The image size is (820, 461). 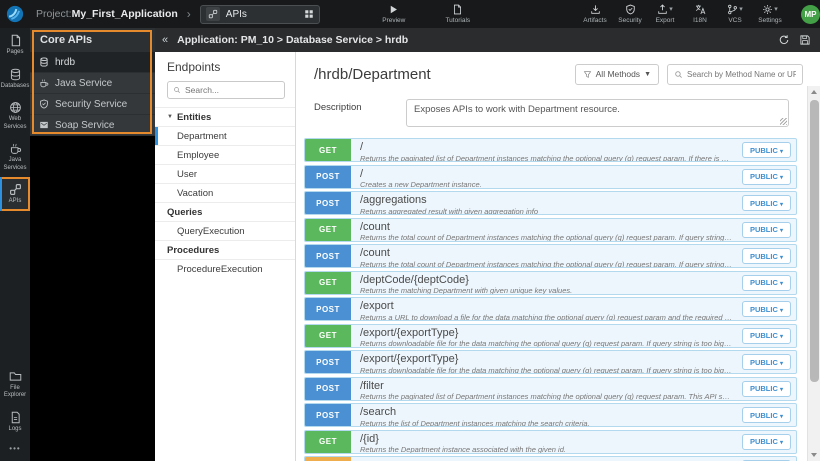 I want to click on core-api-item: hrdb, so click(x=92, y=62).